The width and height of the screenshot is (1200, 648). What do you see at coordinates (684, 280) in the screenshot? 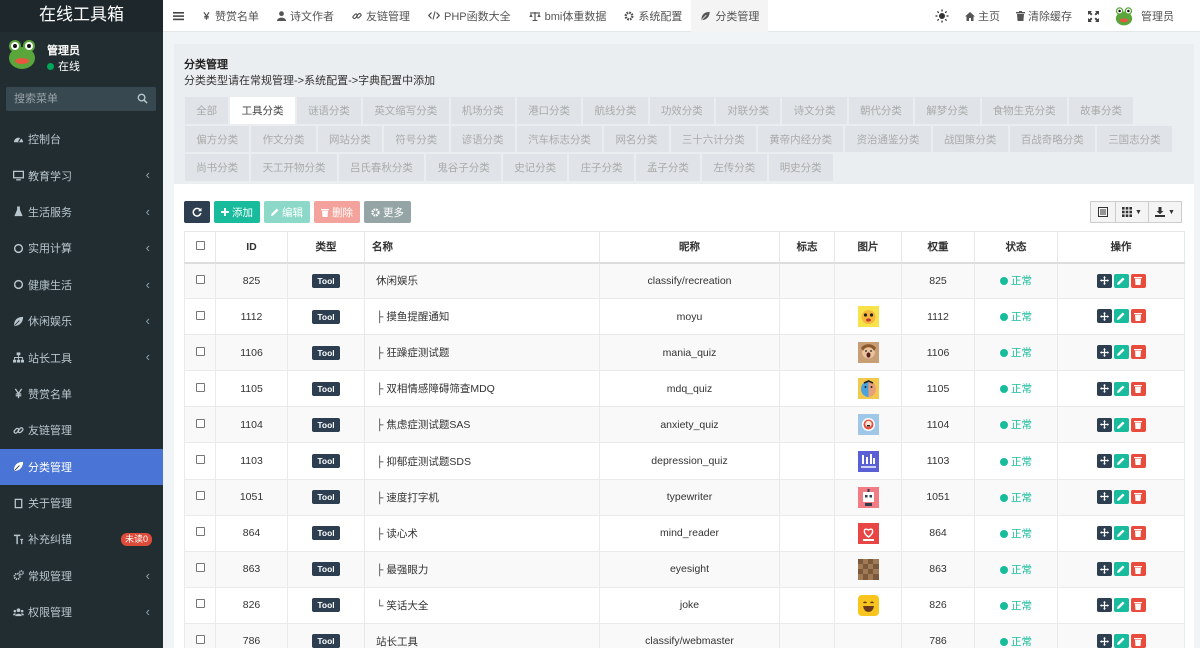
I see `table-row: 825 Tool 休闲娱乐 classify/recreation 825 正常` at bounding box center [684, 280].